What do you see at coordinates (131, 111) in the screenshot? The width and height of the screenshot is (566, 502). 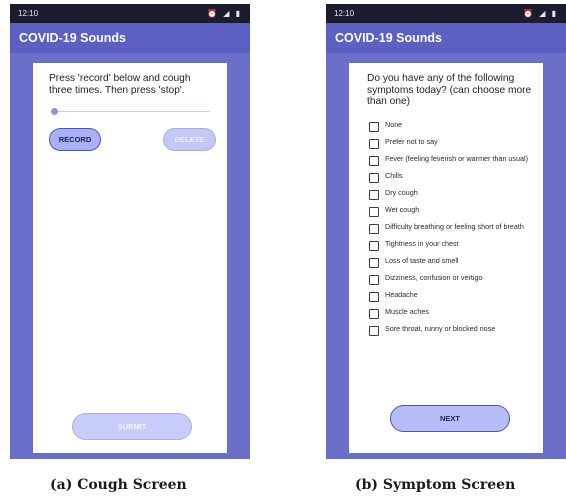 I see `recording-progress-track` at bounding box center [131, 111].